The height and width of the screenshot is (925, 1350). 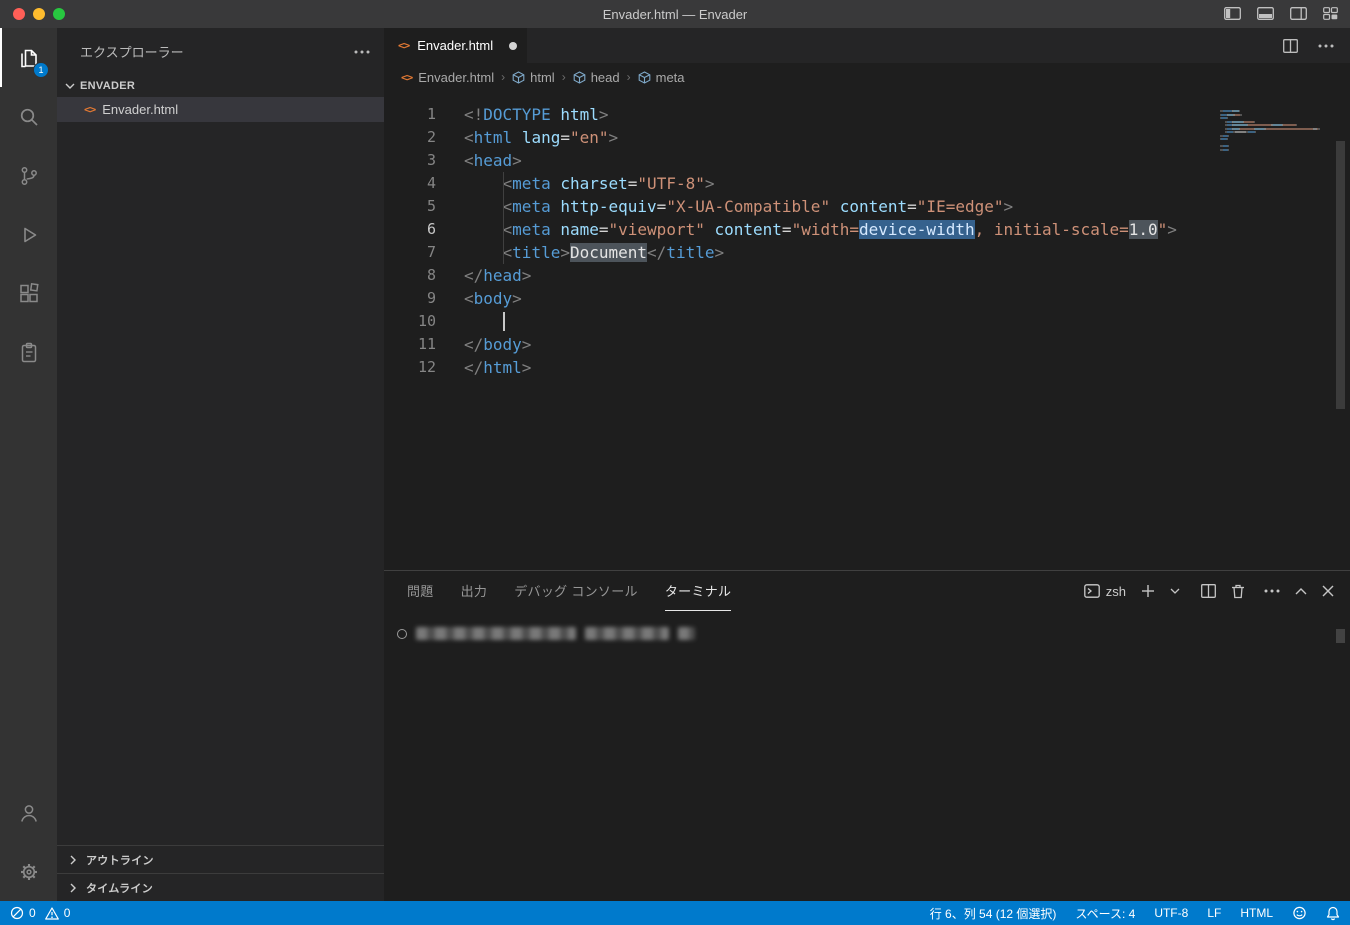 What do you see at coordinates (108, 86) in the screenshot?
I see `folder-section-label: ENVADER` at bounding box center [108, 86].